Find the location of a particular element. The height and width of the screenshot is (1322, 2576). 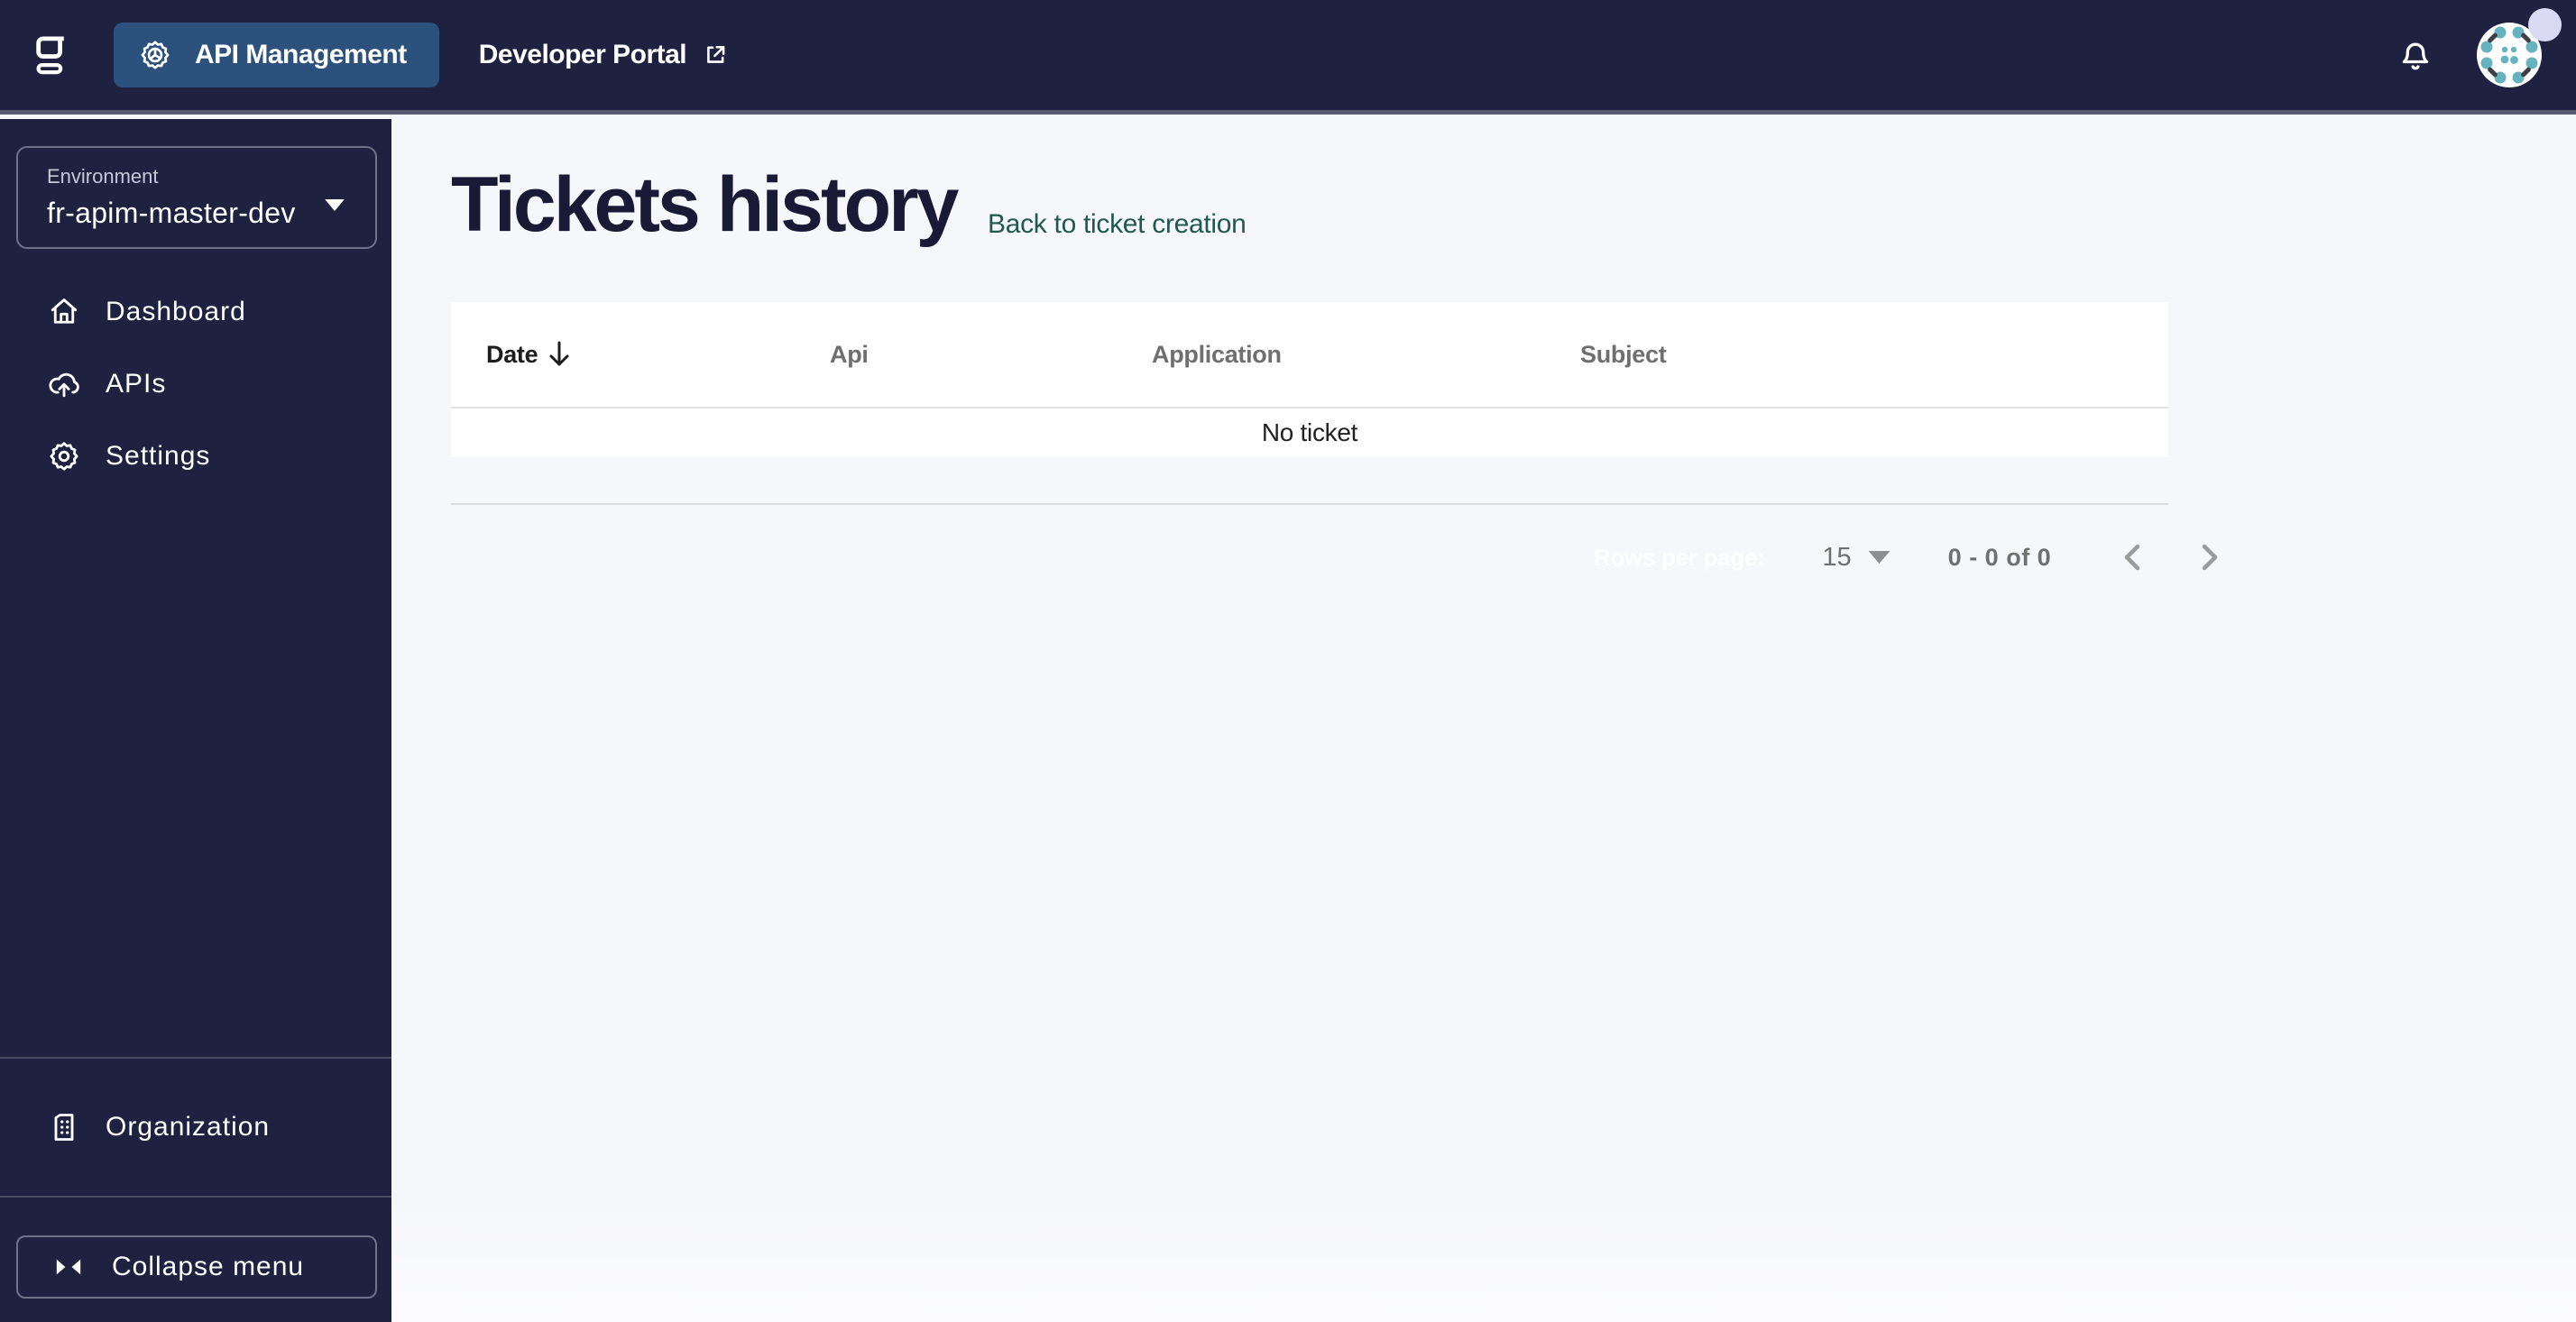

sidebar-item-dashboard: Dashboard is located at coordinates (195, 312).